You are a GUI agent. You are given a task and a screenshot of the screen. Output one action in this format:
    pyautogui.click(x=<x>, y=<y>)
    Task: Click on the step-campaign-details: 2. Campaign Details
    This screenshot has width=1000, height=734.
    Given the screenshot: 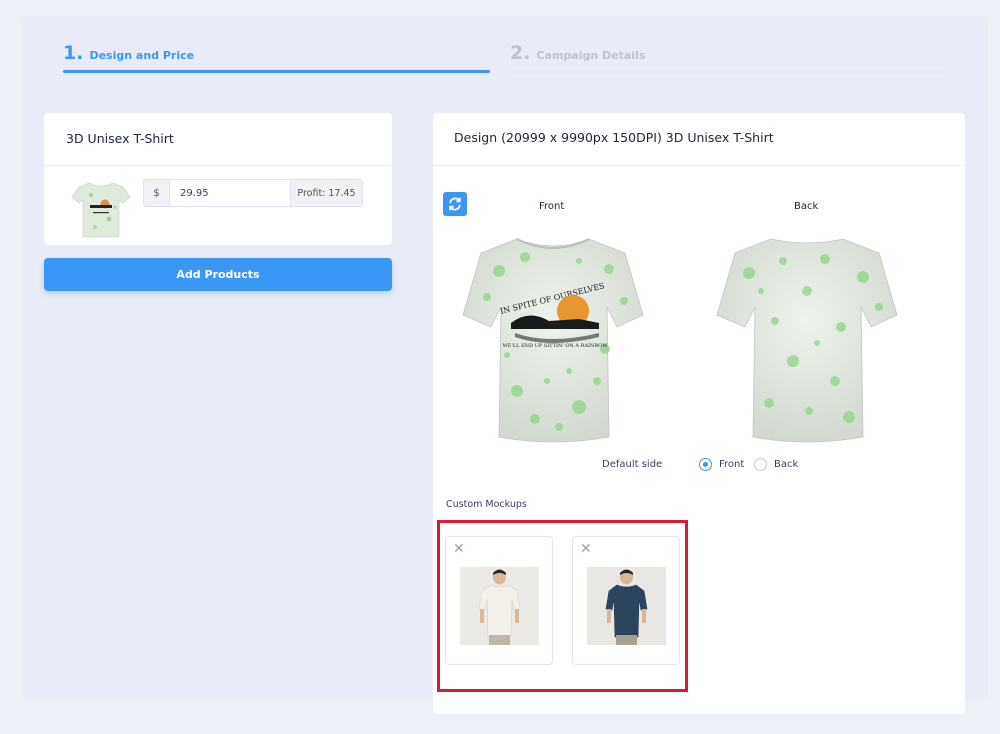 What is the action you would take?
    pyautogui.click(x=577, y=53)
    